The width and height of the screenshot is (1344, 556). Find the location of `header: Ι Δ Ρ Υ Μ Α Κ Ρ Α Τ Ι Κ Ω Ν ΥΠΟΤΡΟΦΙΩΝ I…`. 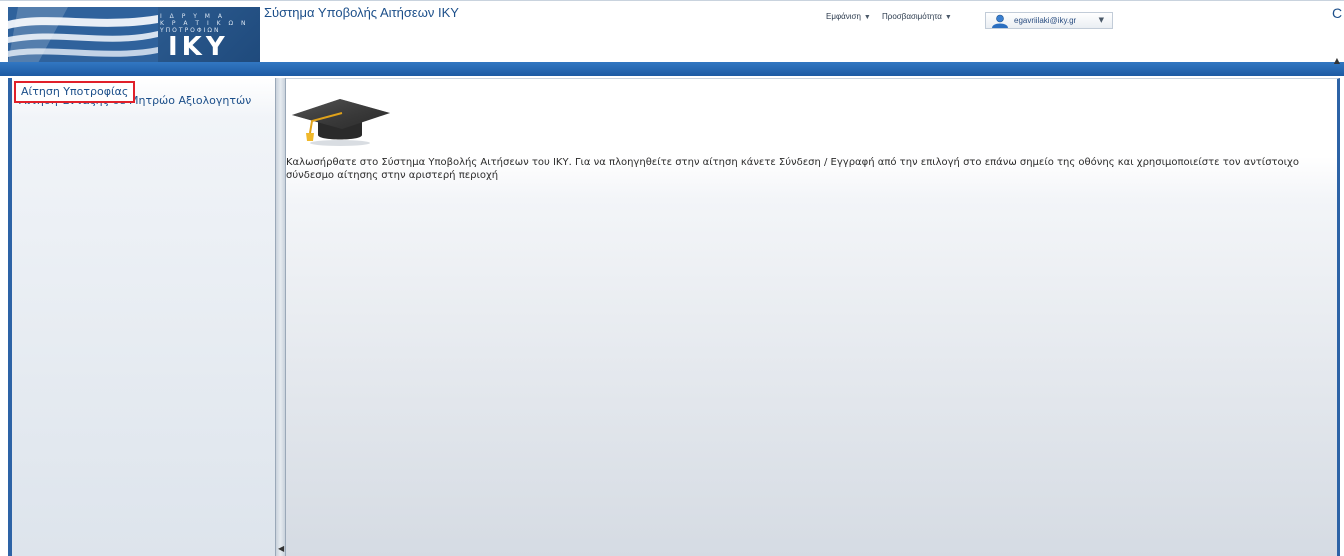

header: Ι Δ Ρ Υ Μ Α Κ Ρ Α Τ Ι Κ Ω Ν ΥΠΟΤΡΟΦΙΩΝ I… is located at coordinates (672, 31).